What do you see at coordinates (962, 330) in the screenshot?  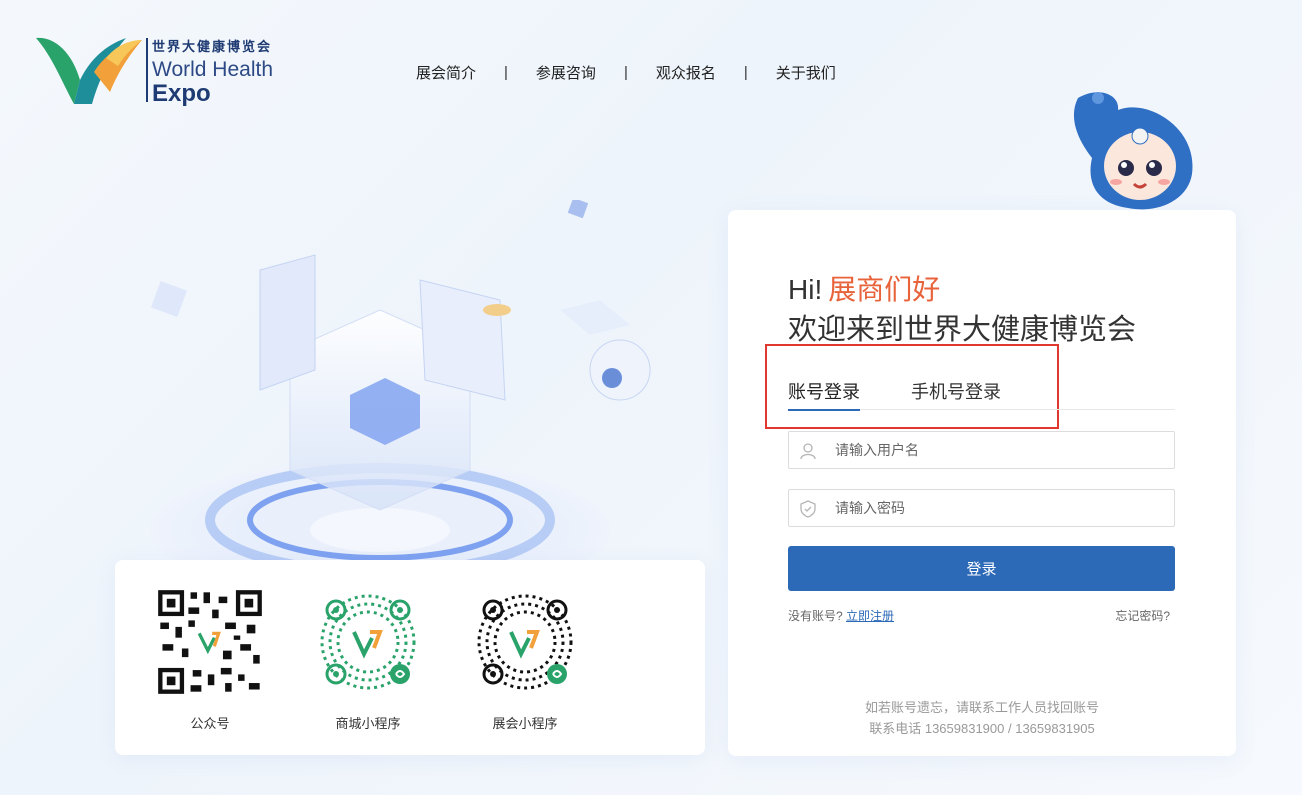 I see `welcome-title: 欢迎来到世界大健康博览会` at bounding box center [962, 330].